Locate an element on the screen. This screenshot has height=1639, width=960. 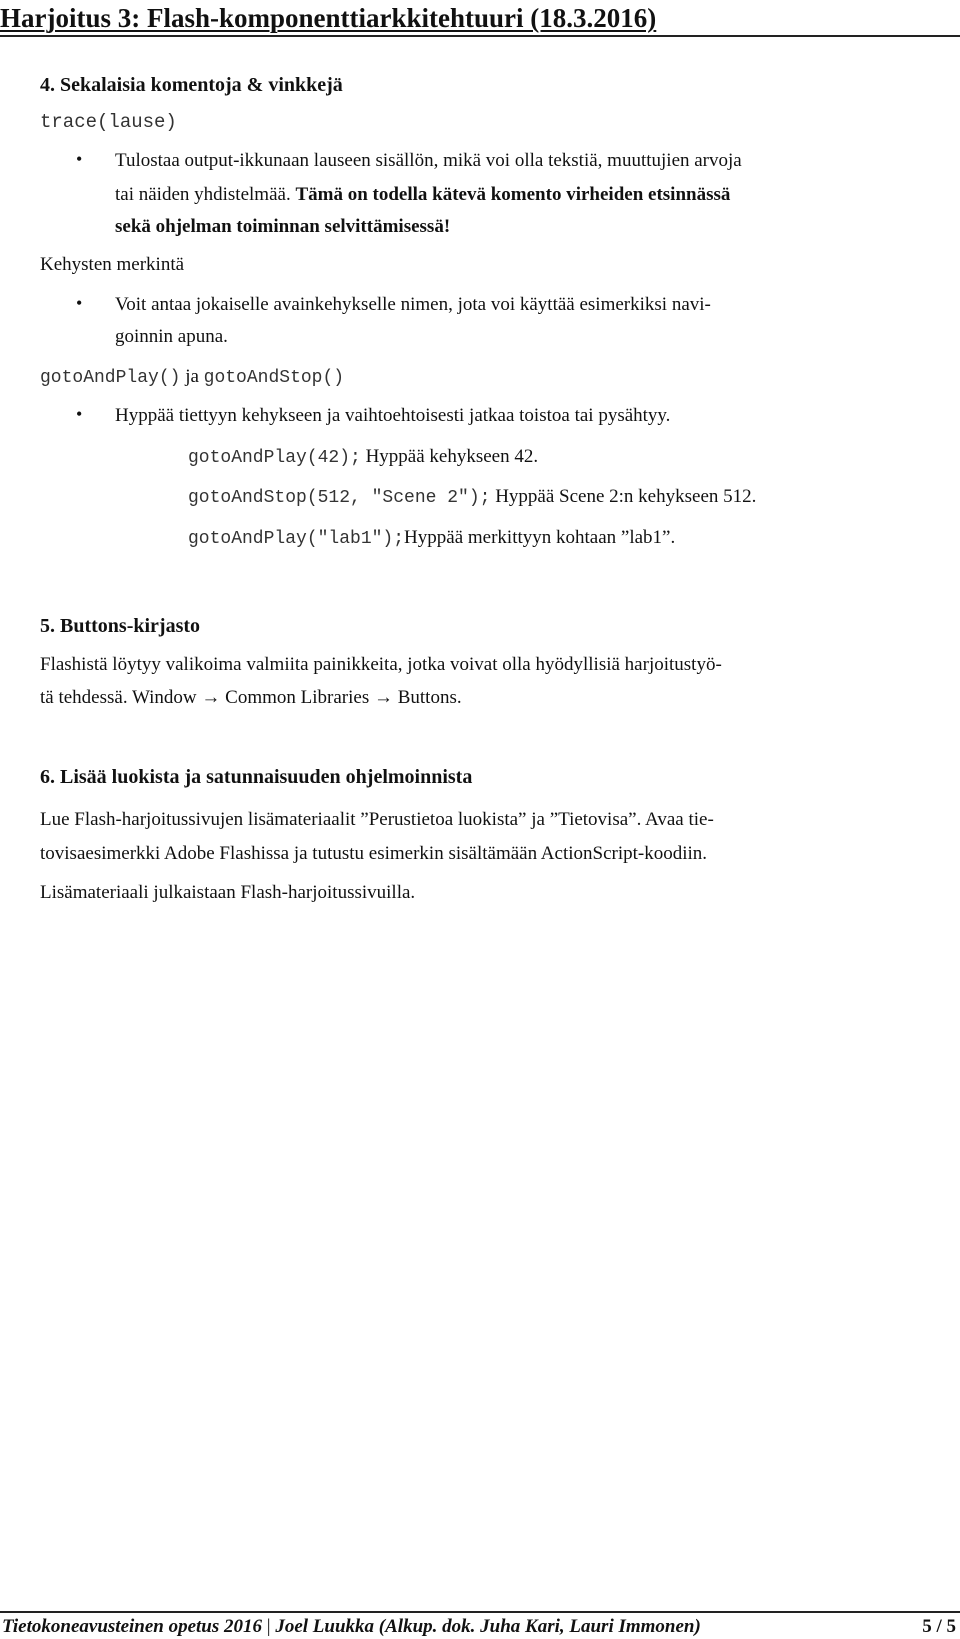
goto-joiner: ja is located at coordinates (192, 376).